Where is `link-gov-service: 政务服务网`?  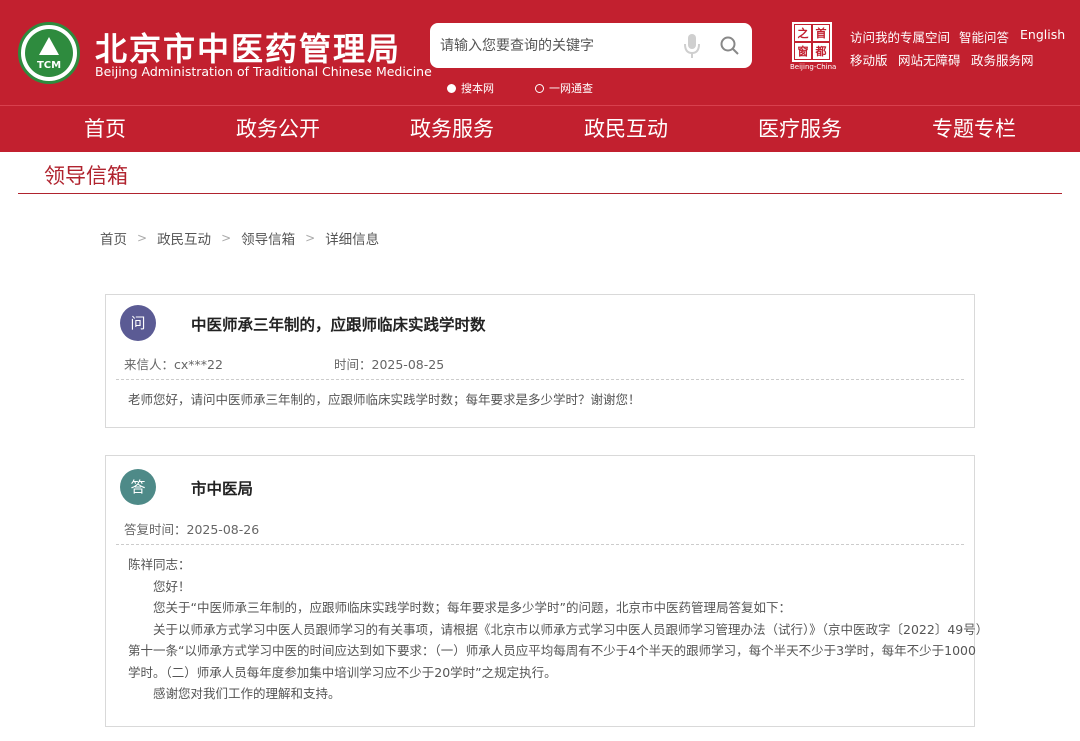
link-gov-service: 政务服务网 is located at coordinates (1002, 59).